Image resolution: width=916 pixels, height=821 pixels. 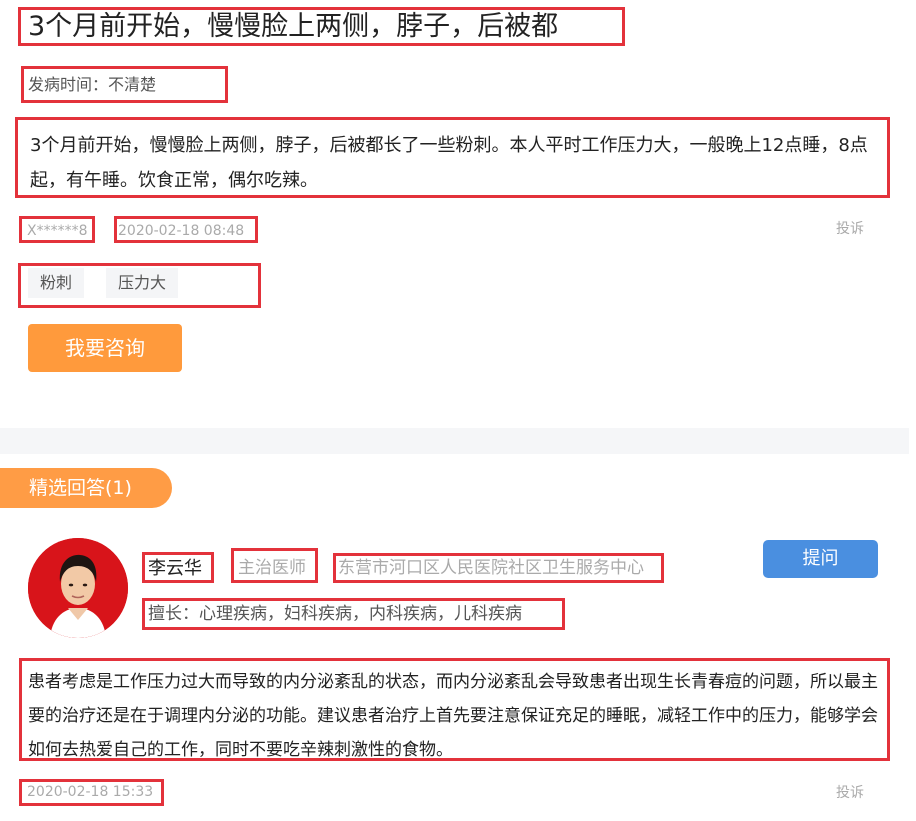 I want to click on user-highlight, so click(x=57, y=229).